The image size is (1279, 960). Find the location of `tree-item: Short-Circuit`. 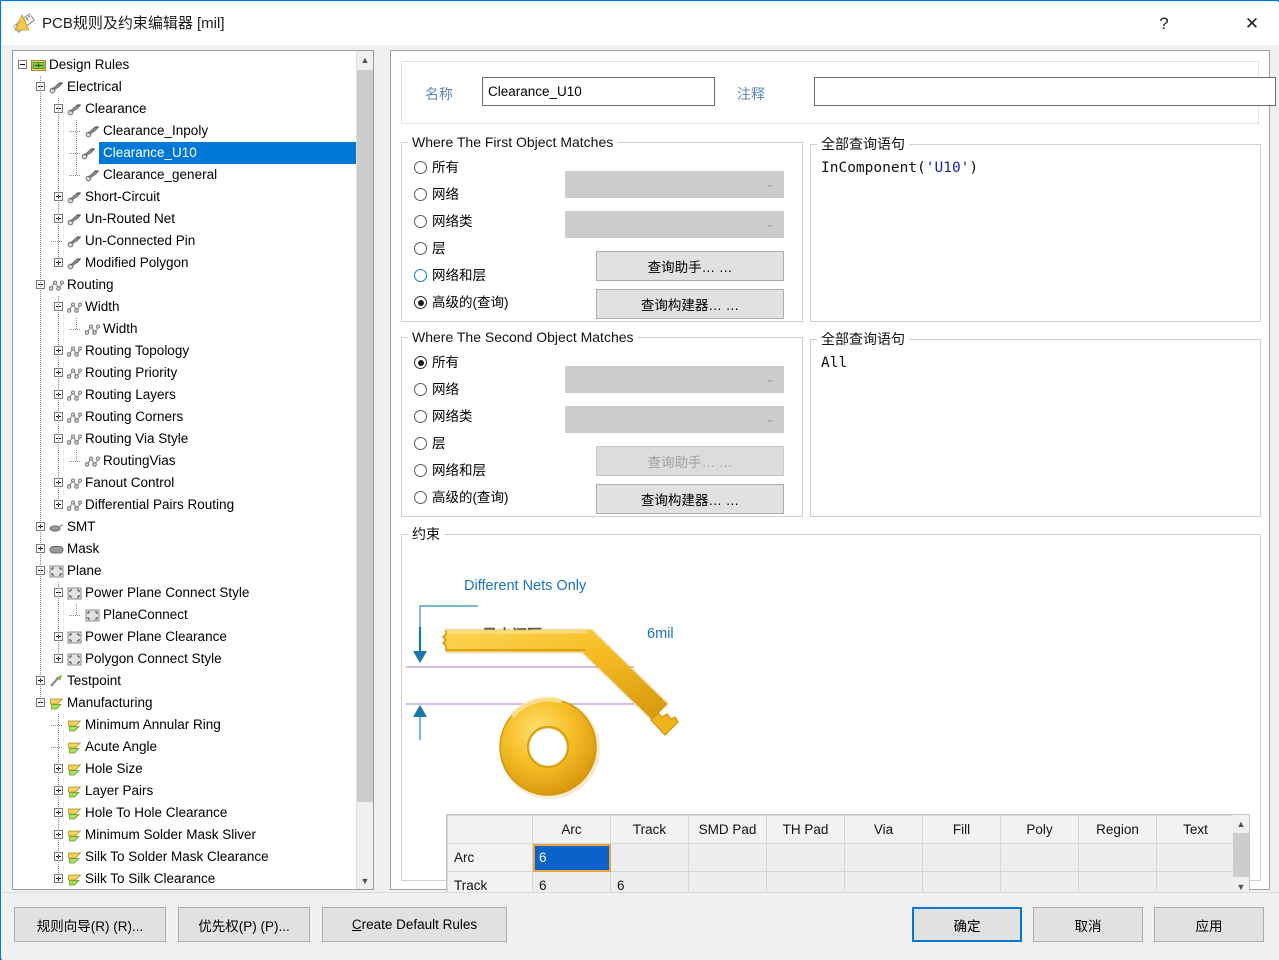

tree-item: Short-Circuit is located at coordinates (185, 197).